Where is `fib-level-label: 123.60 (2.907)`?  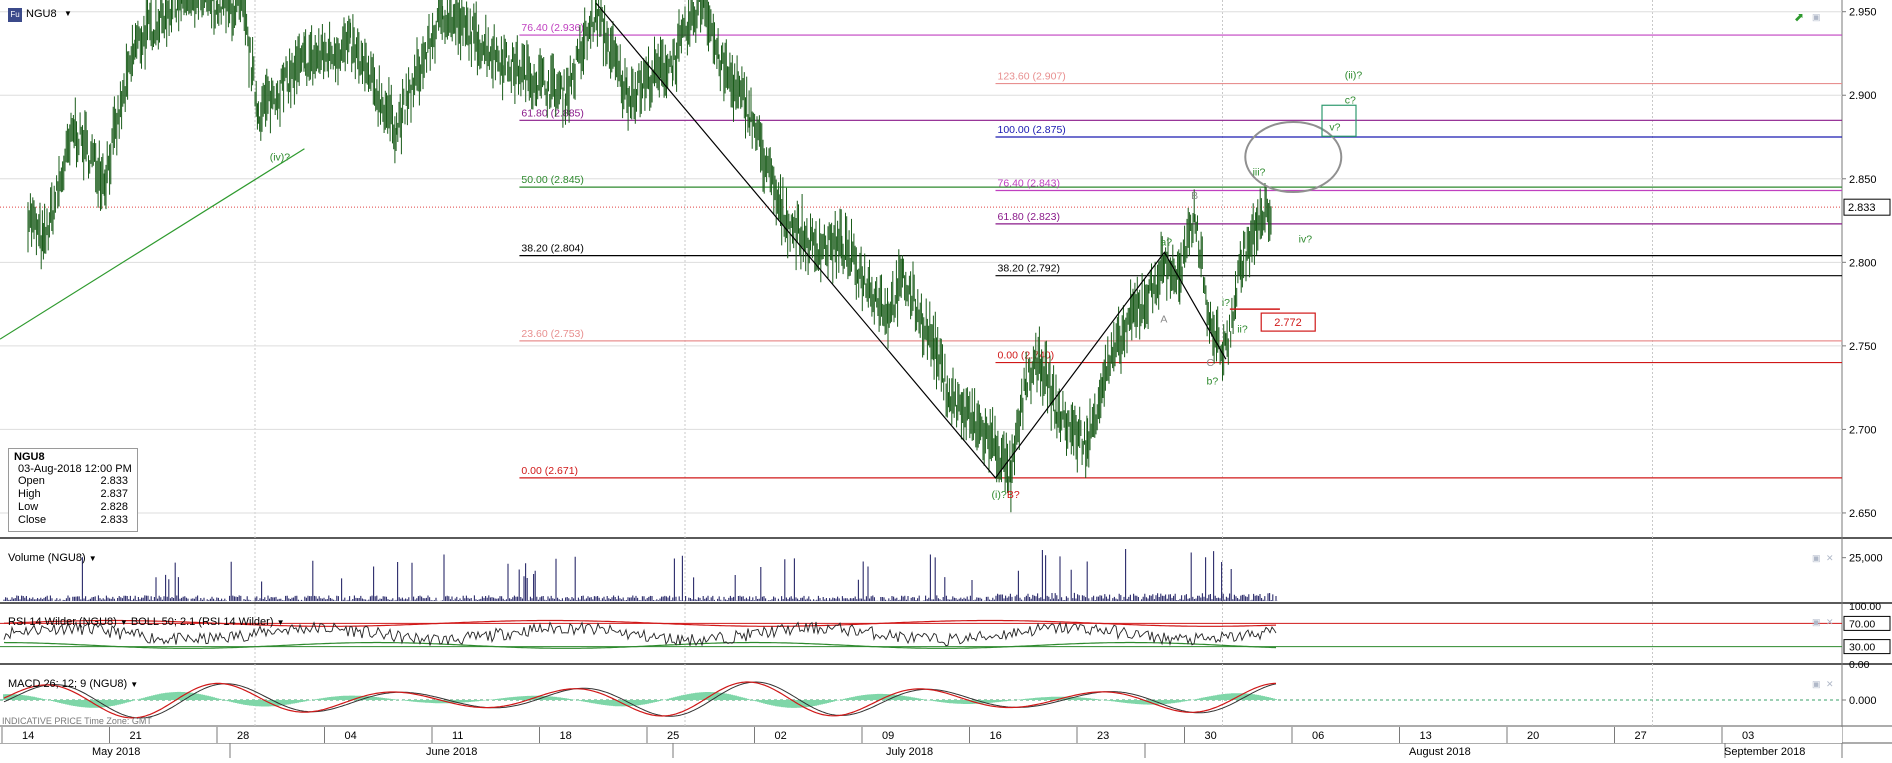
fib-level-label: 123.60 (2.907) is located at coordinates (1032, 77).